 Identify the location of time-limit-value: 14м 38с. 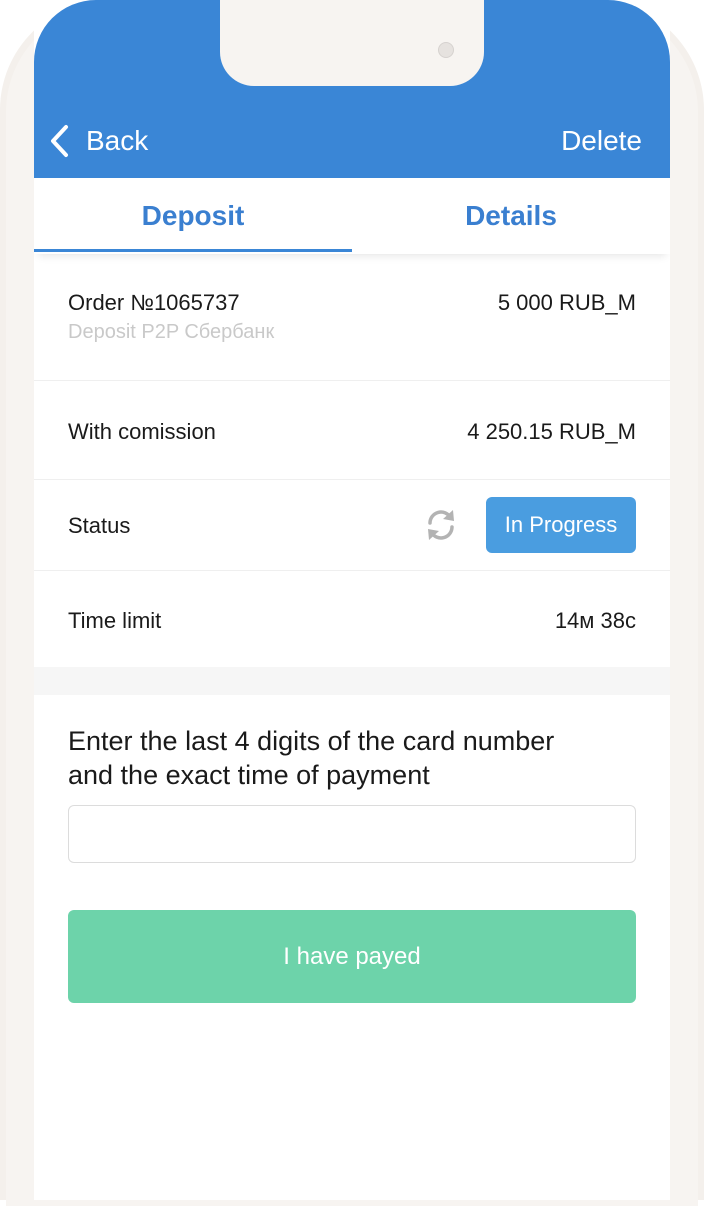
(595, 620).